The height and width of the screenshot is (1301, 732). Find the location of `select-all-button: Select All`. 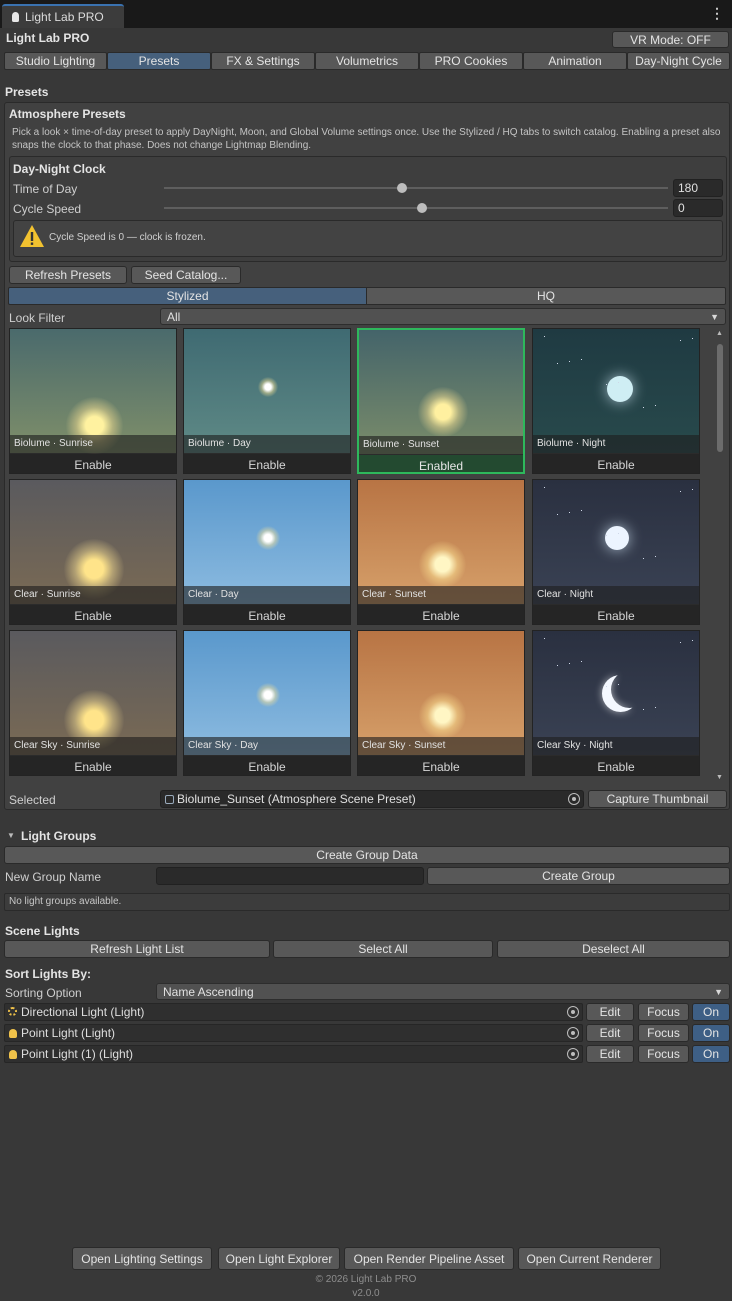

select-all-button: Select All is located at coordinates (383, 949).